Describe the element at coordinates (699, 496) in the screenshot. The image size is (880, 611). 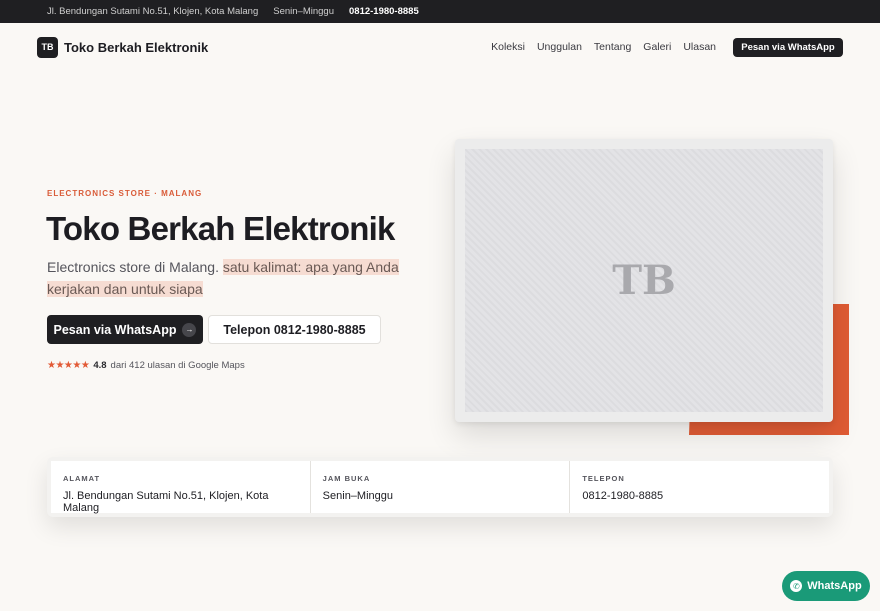
I see `info-value: 0812-1980-8885` at that location.